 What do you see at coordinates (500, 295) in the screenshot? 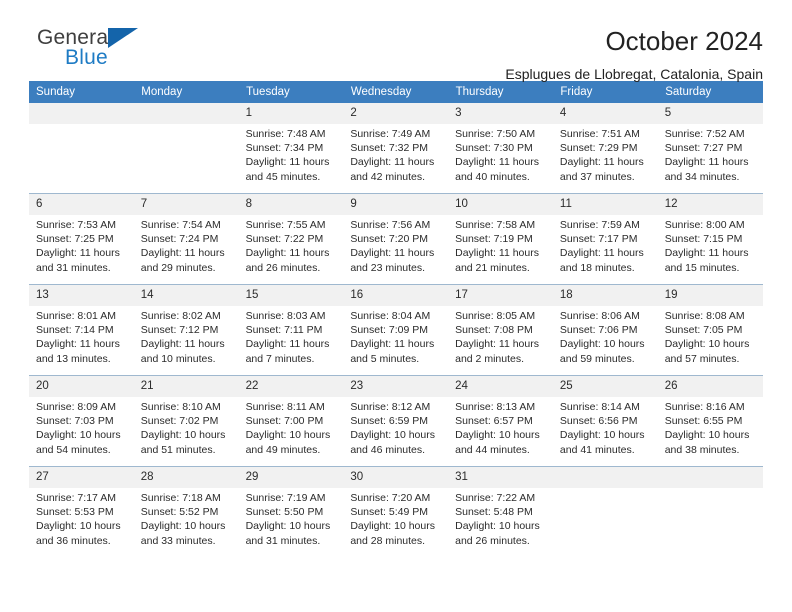
I see `day-number: 17` at bounding box center [500, 295].